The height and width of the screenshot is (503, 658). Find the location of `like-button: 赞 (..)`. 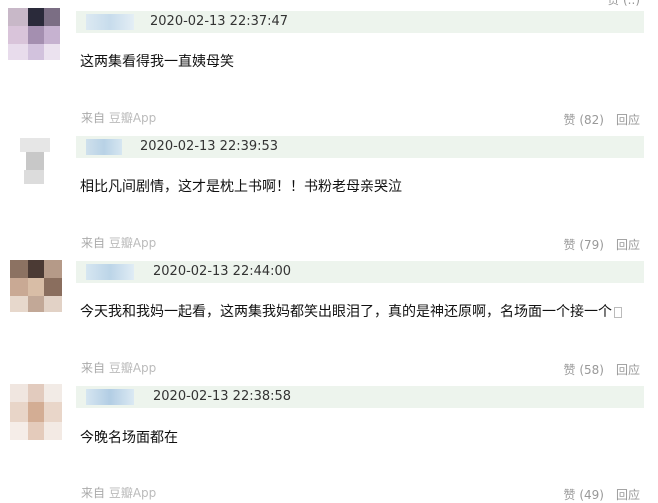

like-button: 赞 (..) is located at coordinates (623, 3).